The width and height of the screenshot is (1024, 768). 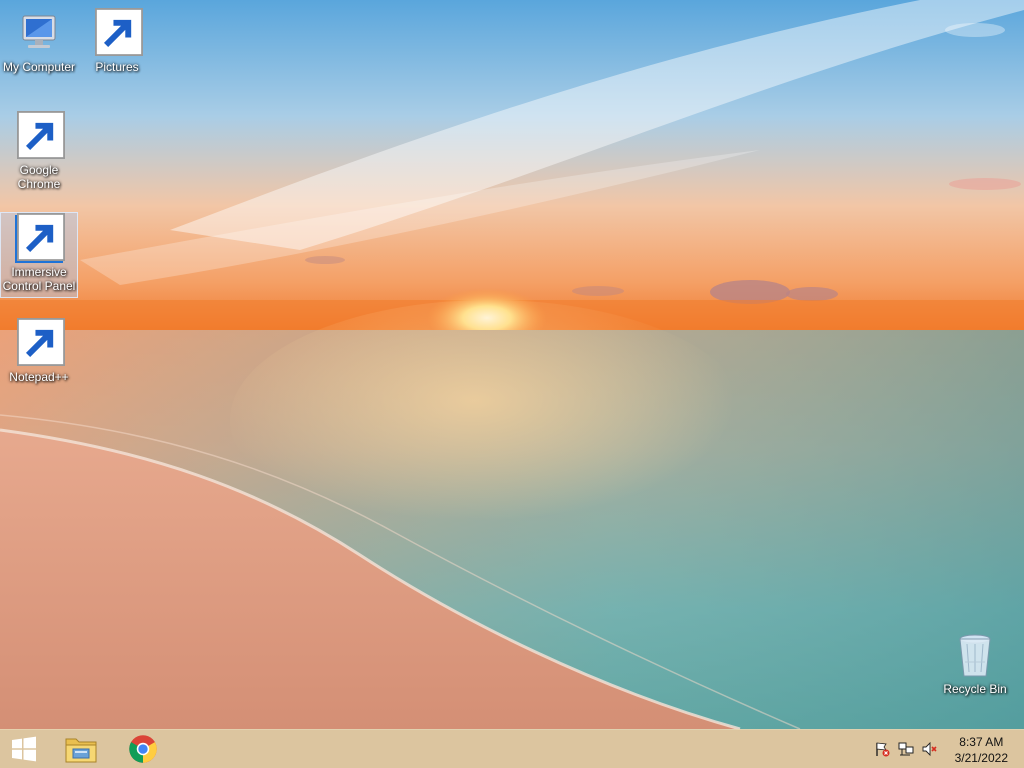 I want to click on windows-logo-icon, so click(x=24, y=749).